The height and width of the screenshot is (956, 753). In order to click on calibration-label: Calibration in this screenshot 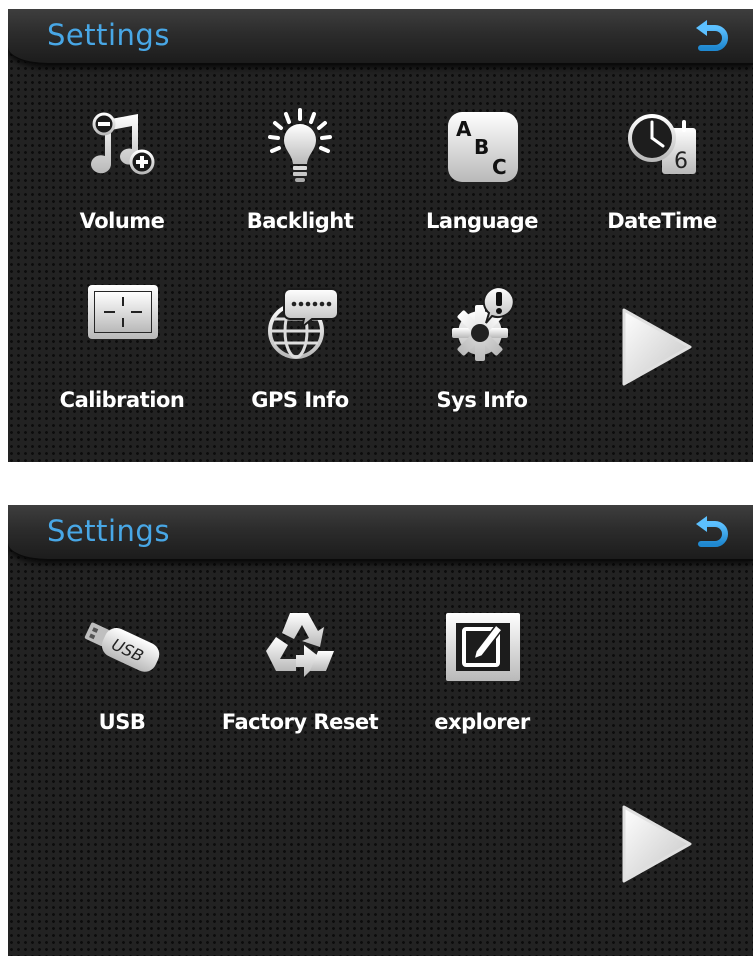, I will do `click(122, 400)`.